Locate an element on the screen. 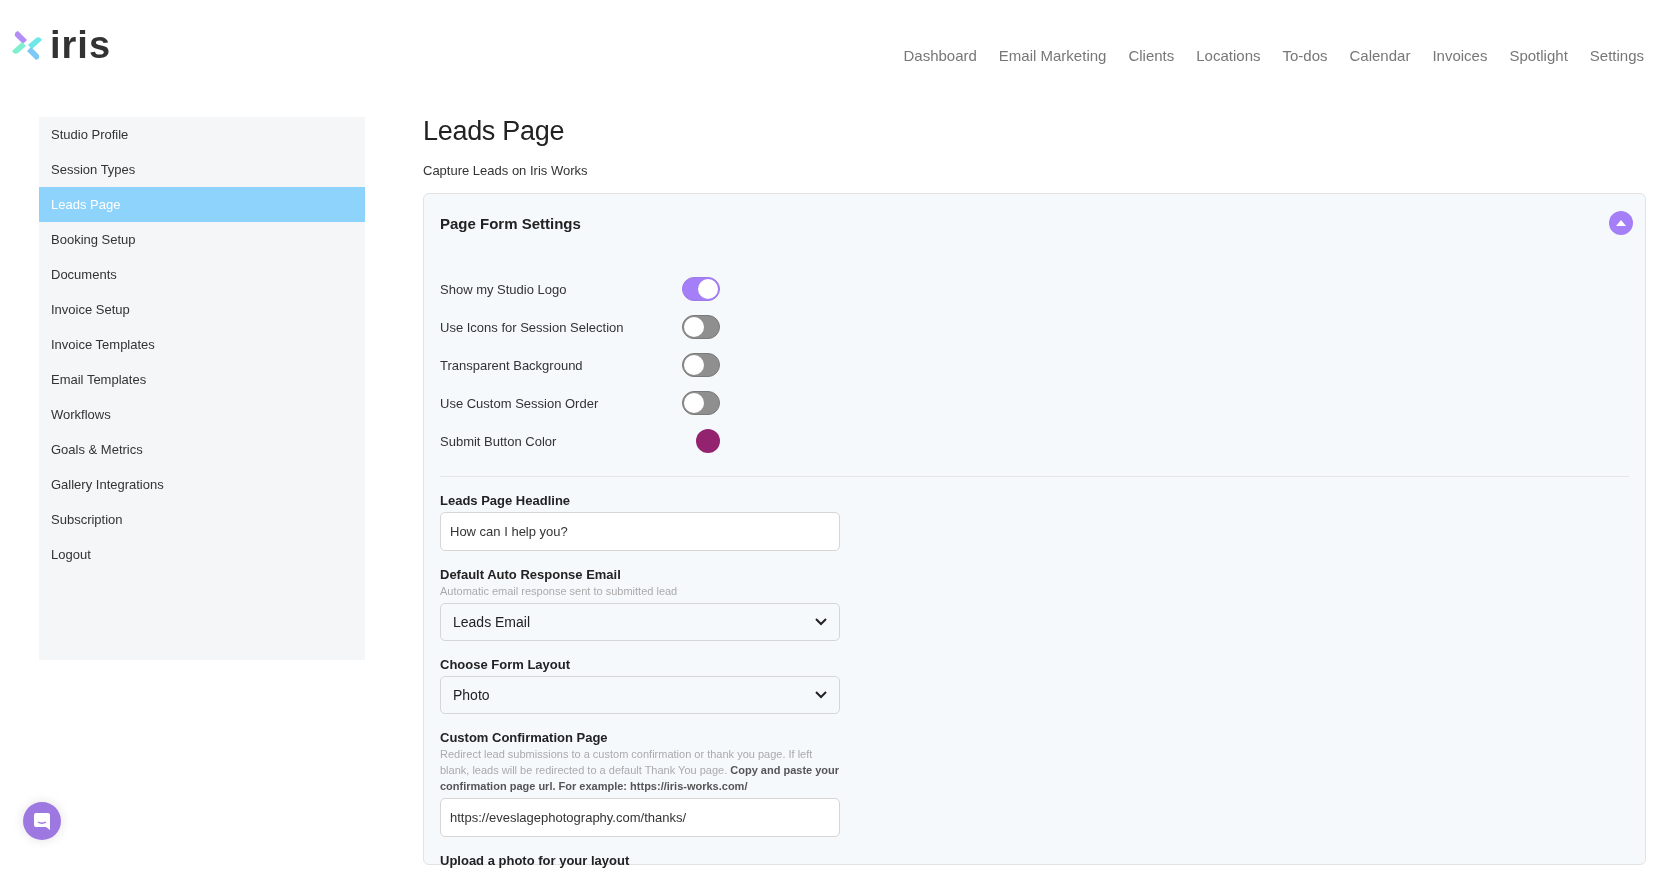  setting-label: Use Custom Session Order is located at coordinates (520, 403).